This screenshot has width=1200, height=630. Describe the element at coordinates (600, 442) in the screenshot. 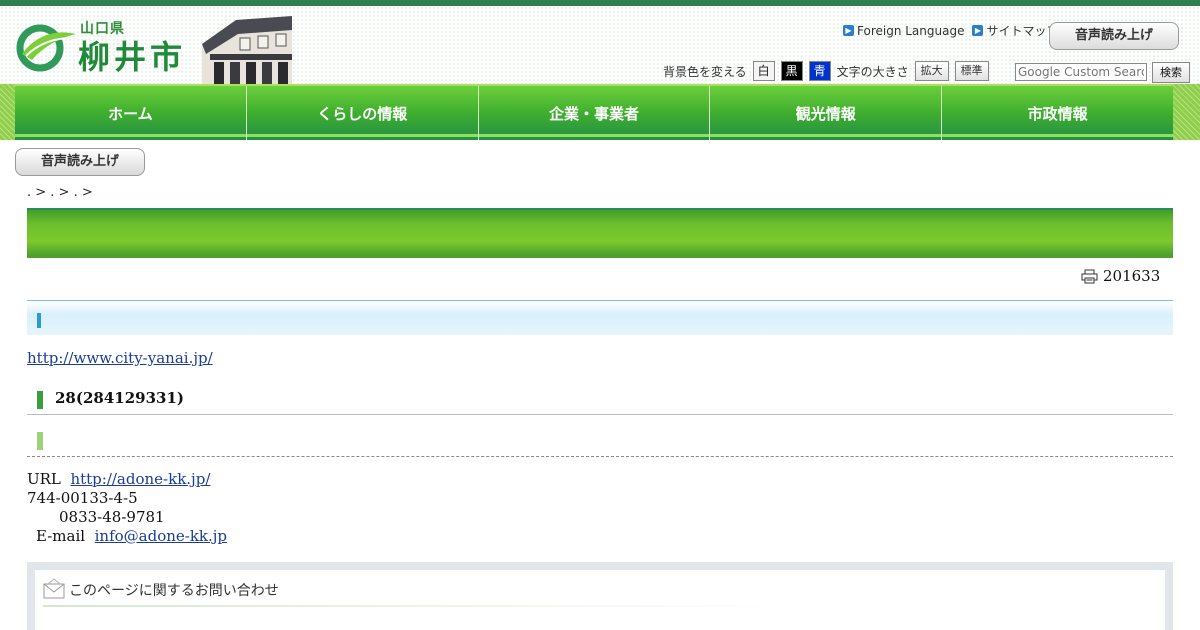

I see `subheading-block` at that location.